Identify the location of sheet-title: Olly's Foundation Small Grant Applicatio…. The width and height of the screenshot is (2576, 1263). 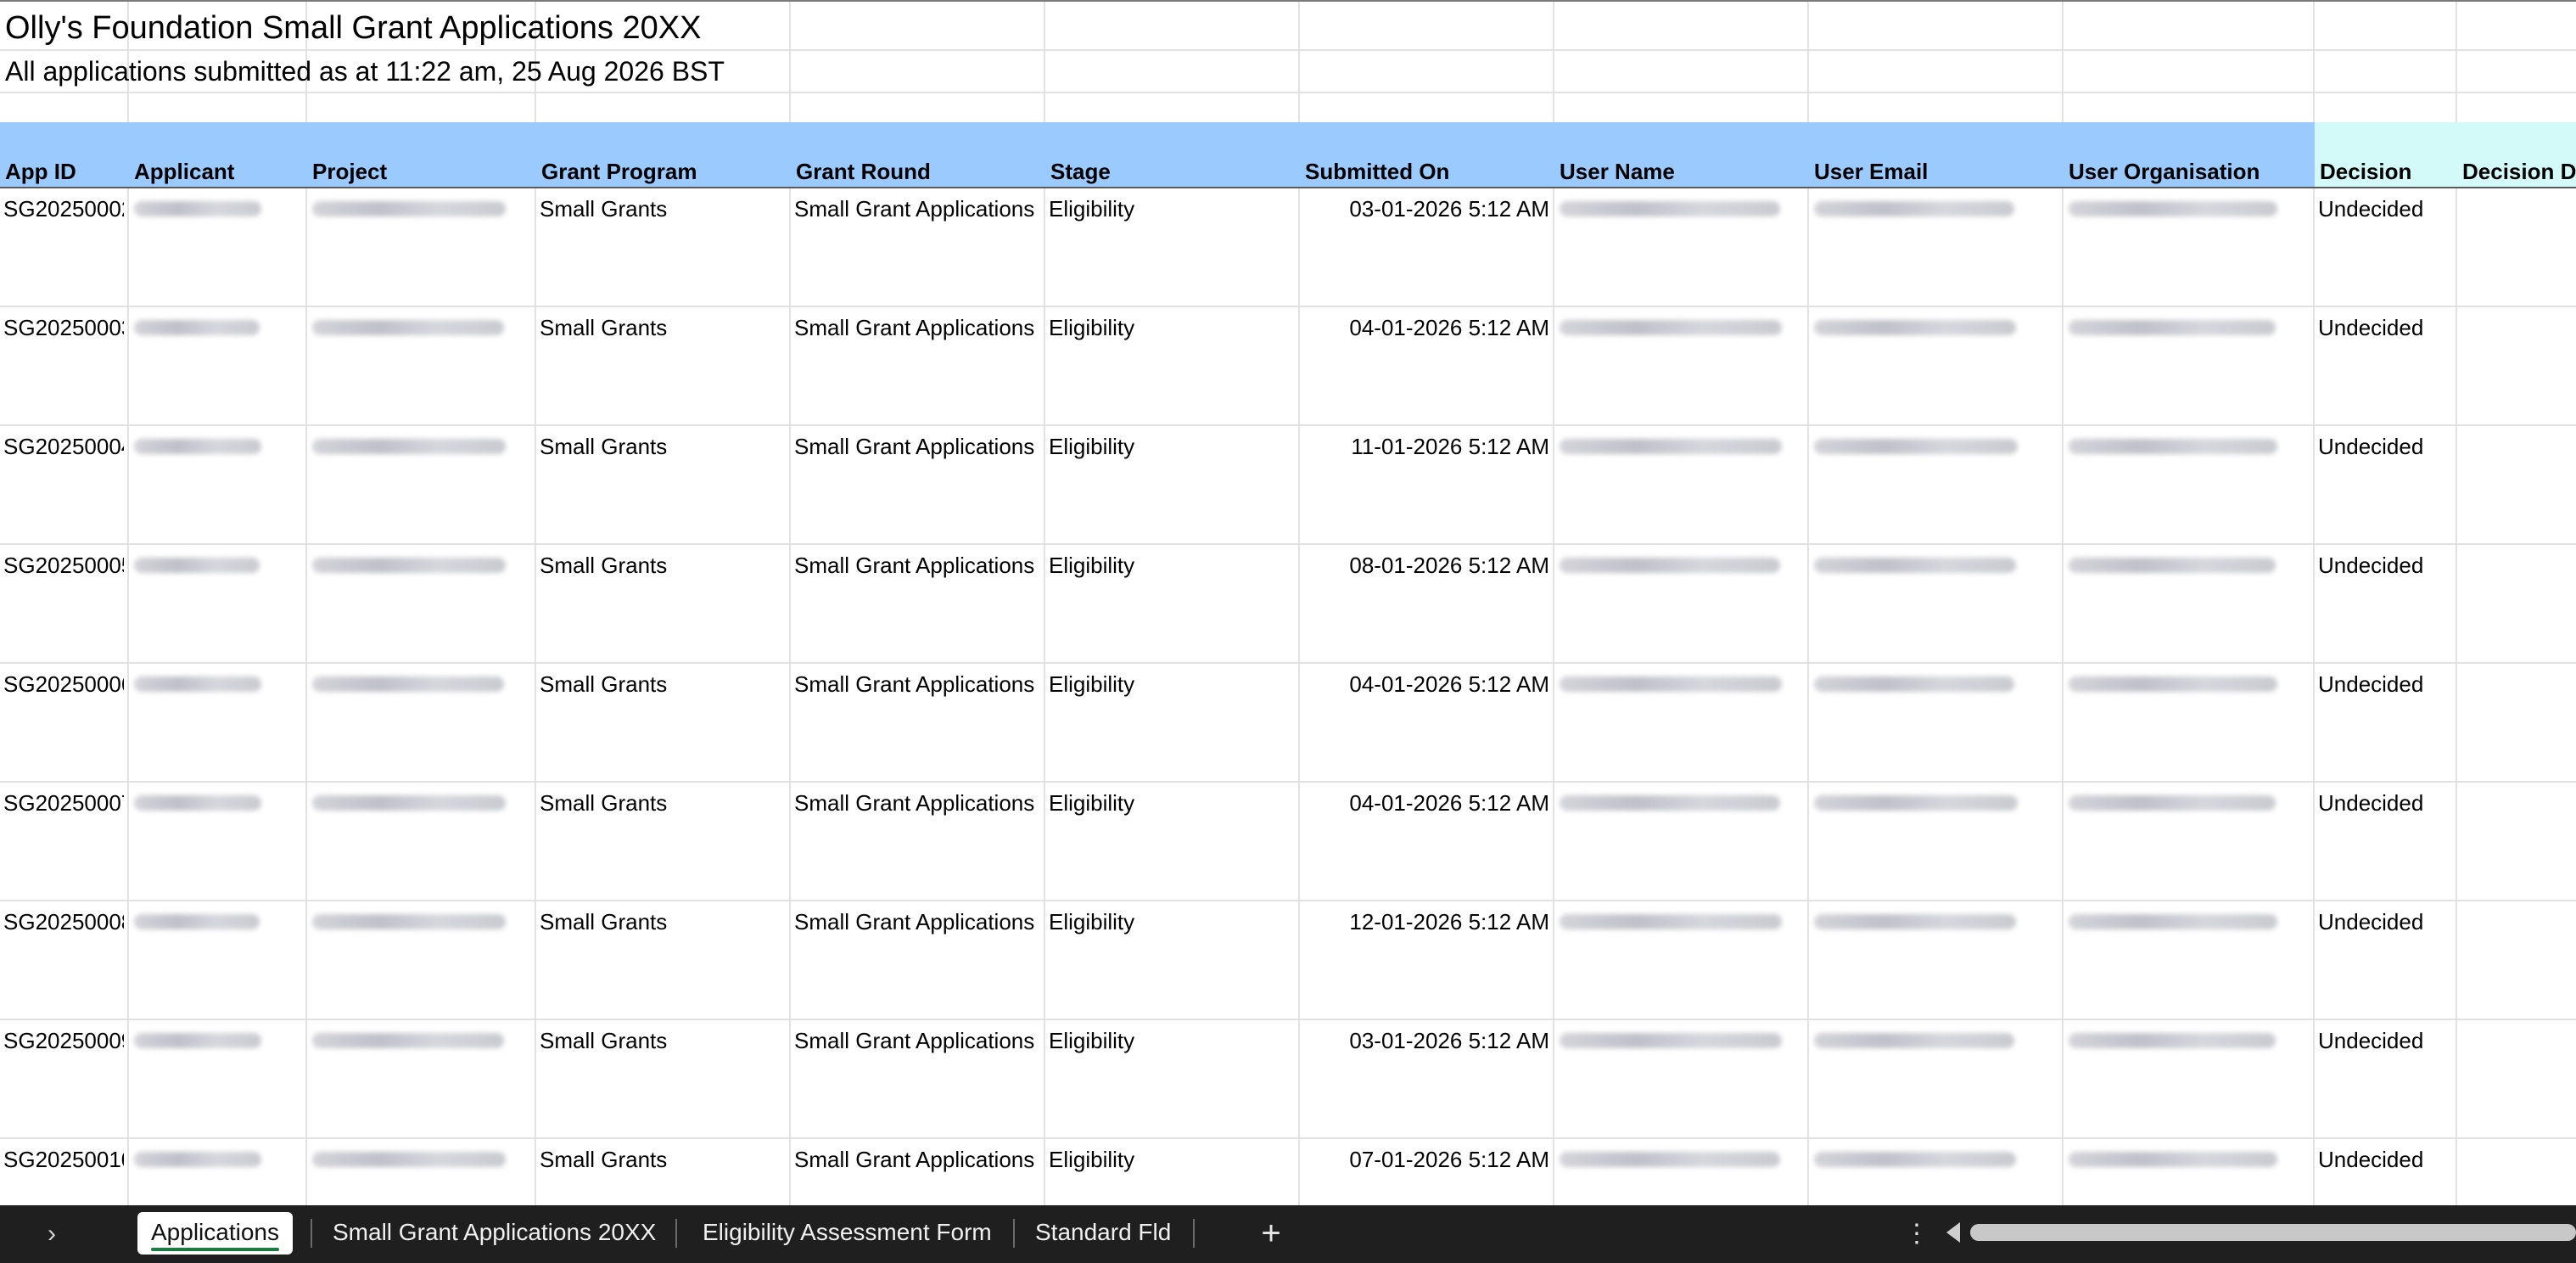
(353, 28).